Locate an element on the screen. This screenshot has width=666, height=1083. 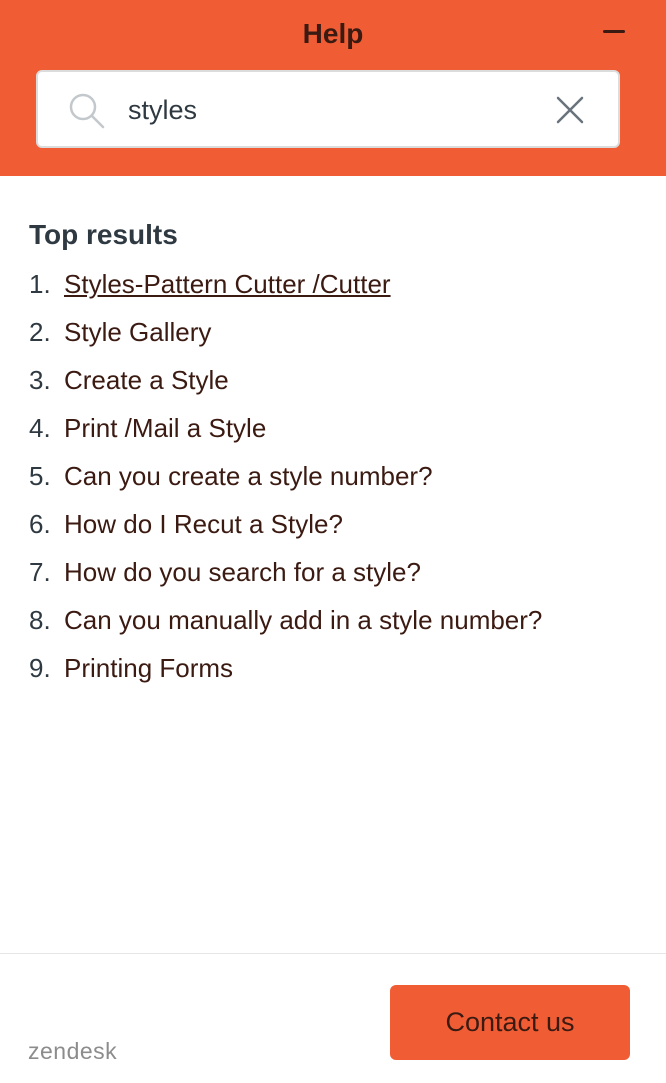
item-number: 1. is located at coordinates (40, 284).